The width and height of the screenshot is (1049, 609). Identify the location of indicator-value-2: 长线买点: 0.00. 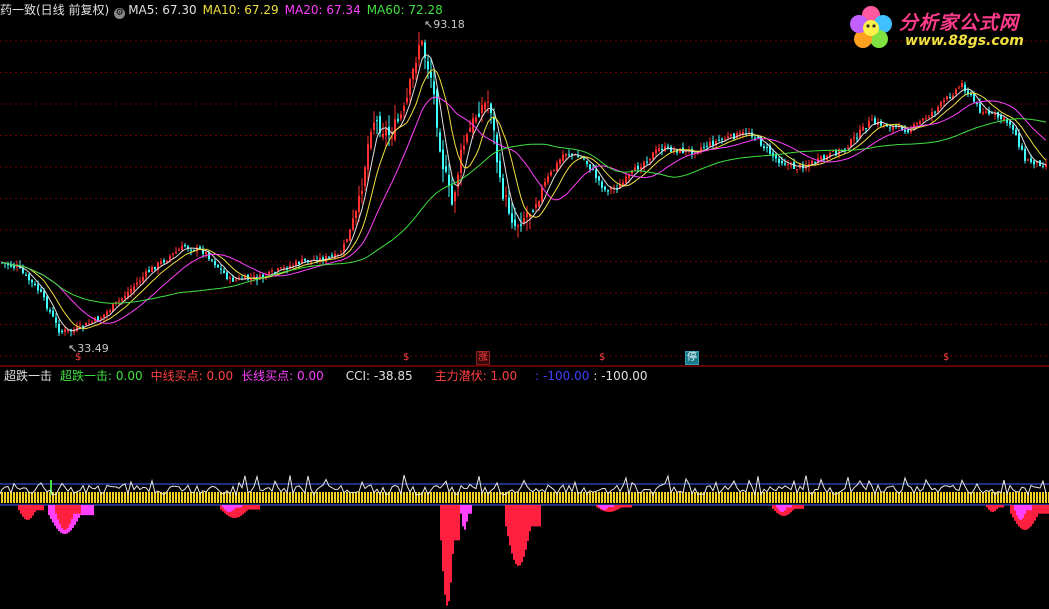
(282, 376).